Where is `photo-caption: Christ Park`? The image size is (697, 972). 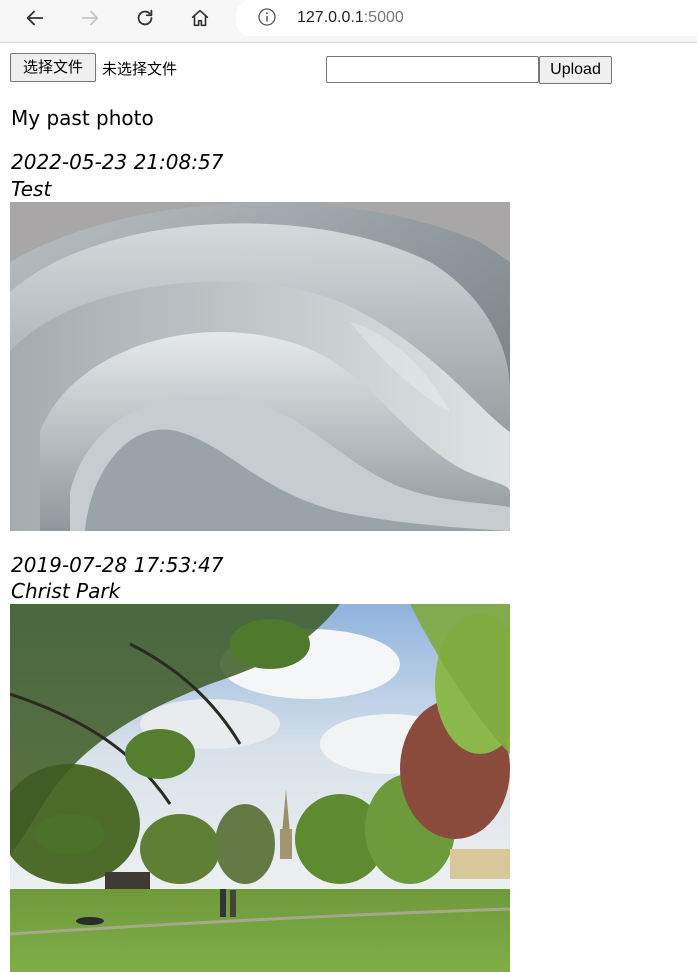 photo-caption: Christ Park is located at coordinates (66, 591).